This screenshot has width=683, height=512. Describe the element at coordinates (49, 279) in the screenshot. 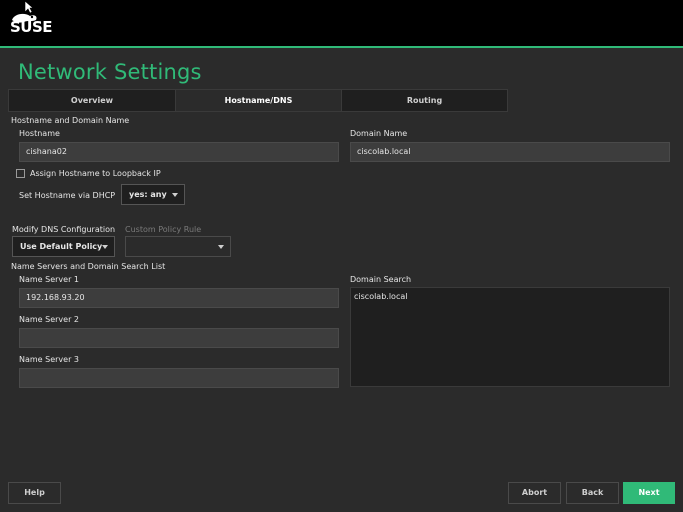

I see `name-server-1-label: Name Server 1` at that location.